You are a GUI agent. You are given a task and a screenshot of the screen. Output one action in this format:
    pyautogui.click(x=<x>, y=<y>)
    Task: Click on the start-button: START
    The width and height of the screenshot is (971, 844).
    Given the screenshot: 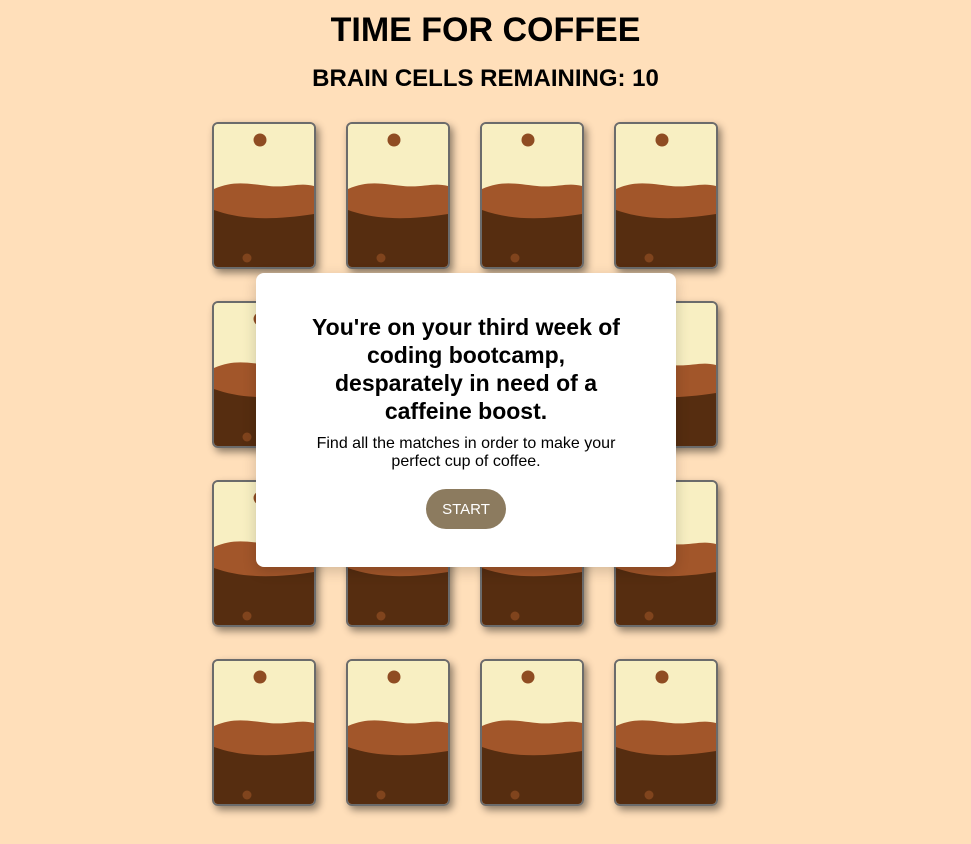 What is the action you would take?
    pyautogui.click(x=466, y=509)
    